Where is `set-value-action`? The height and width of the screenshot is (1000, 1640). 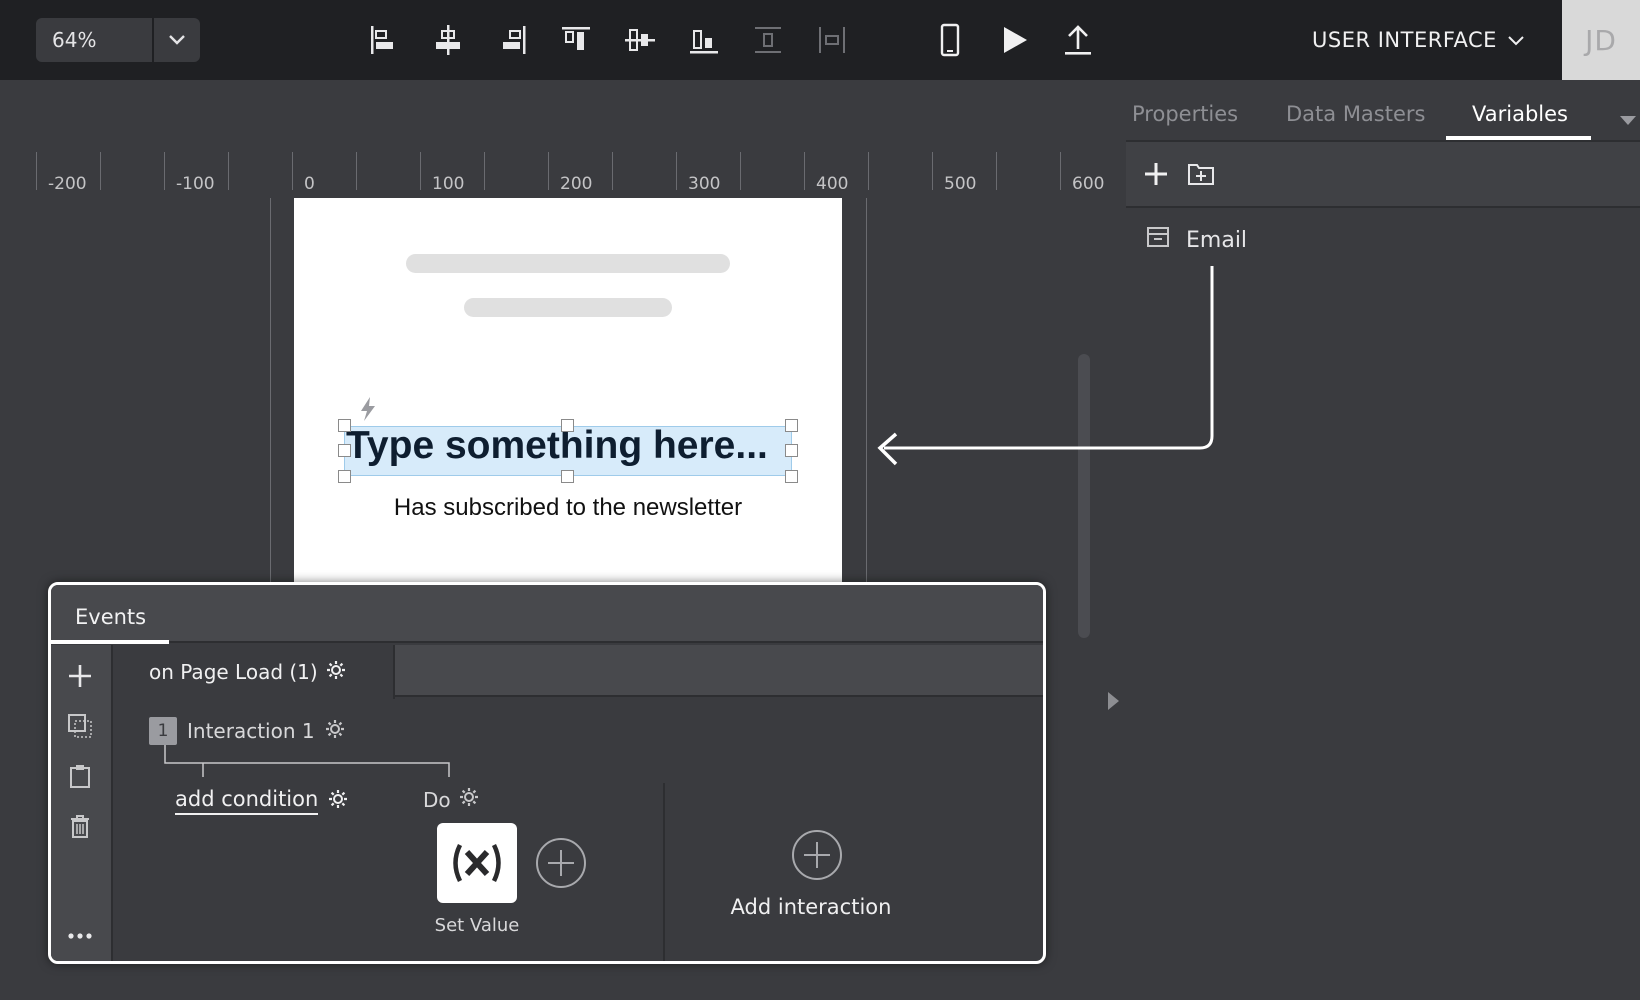 set-value-action is located at coordinates (477, 863).